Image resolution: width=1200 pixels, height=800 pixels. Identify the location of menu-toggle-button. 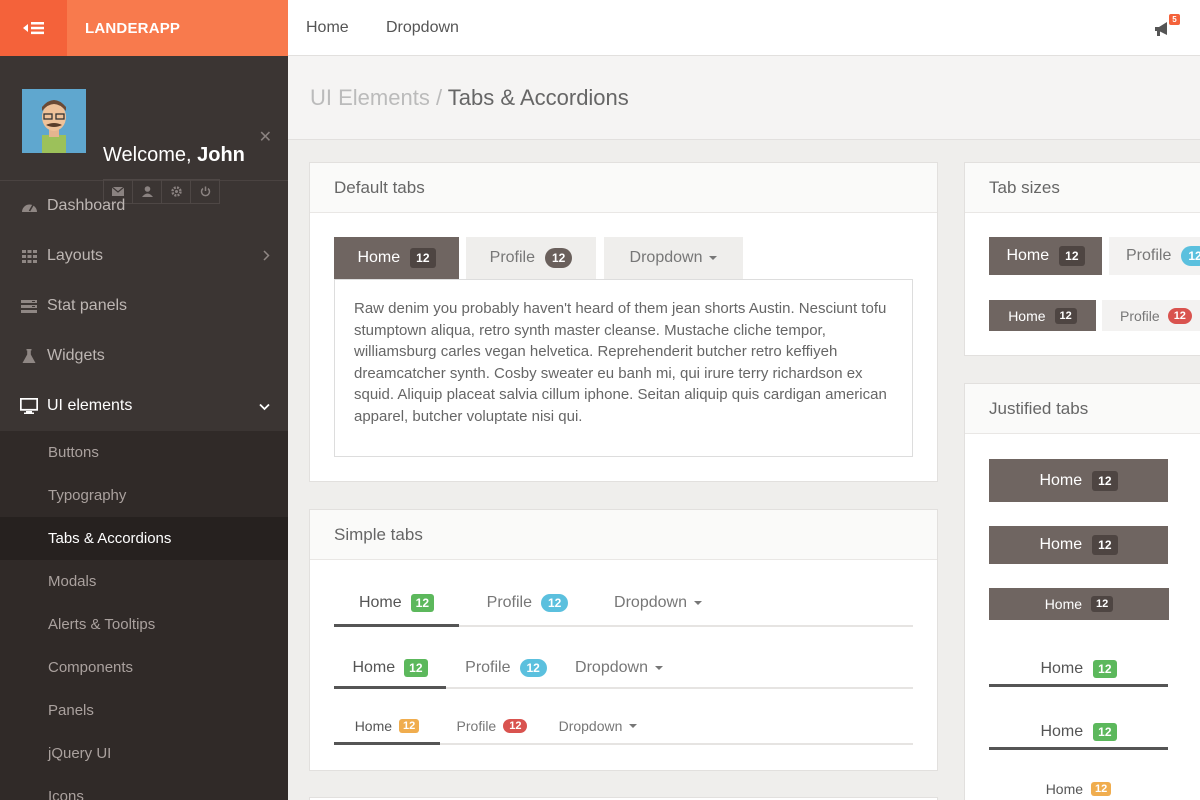
(33, 28).